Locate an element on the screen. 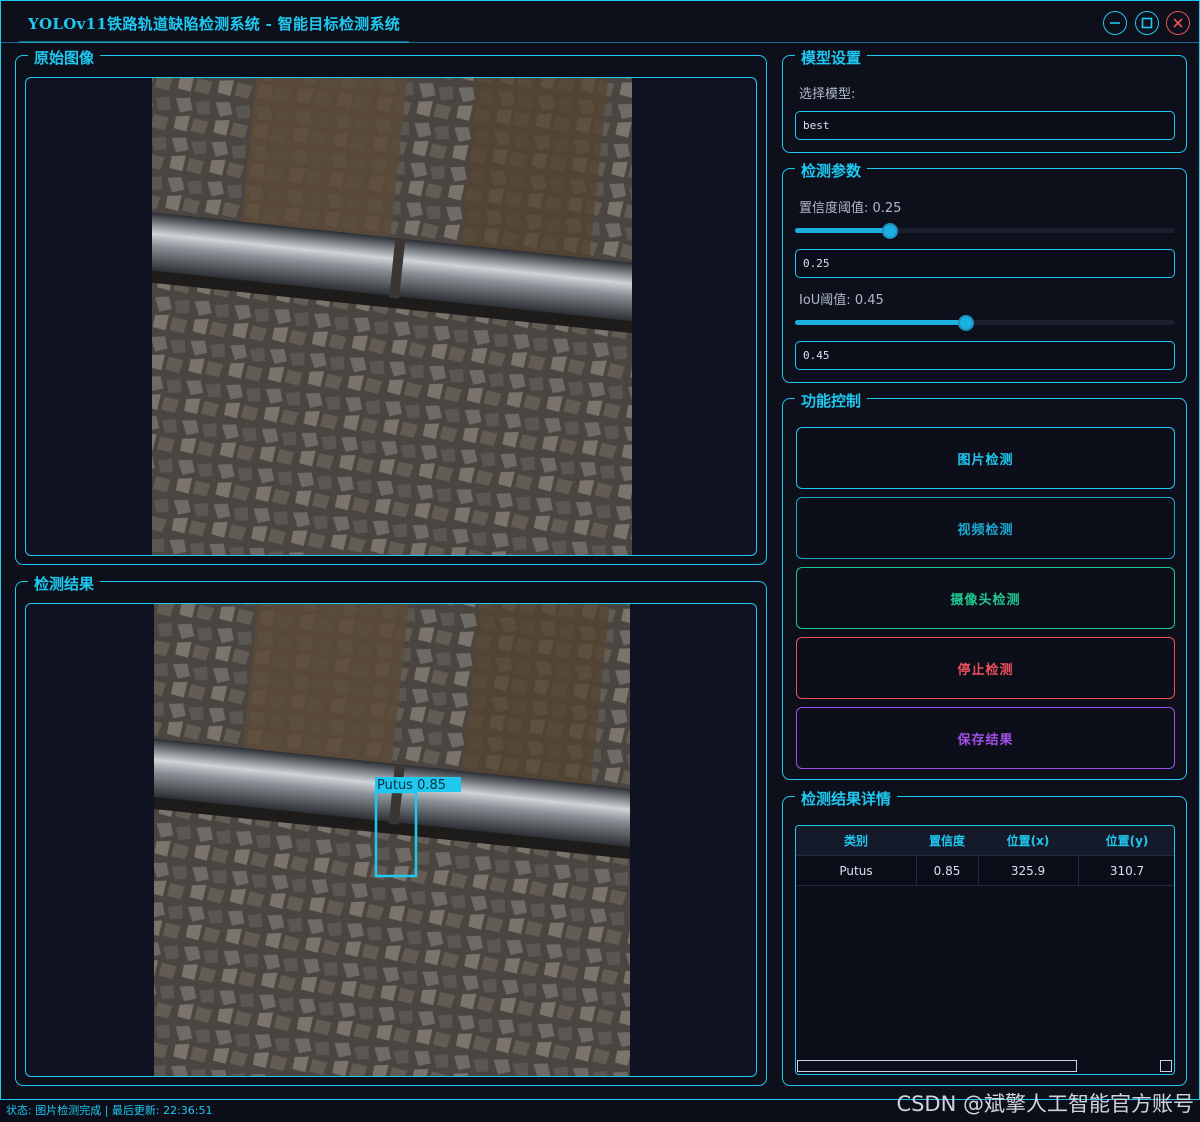 This screenshot has height=1122, width=1200. cell-confidence: 0.85 is located at coordinates (947, 871).